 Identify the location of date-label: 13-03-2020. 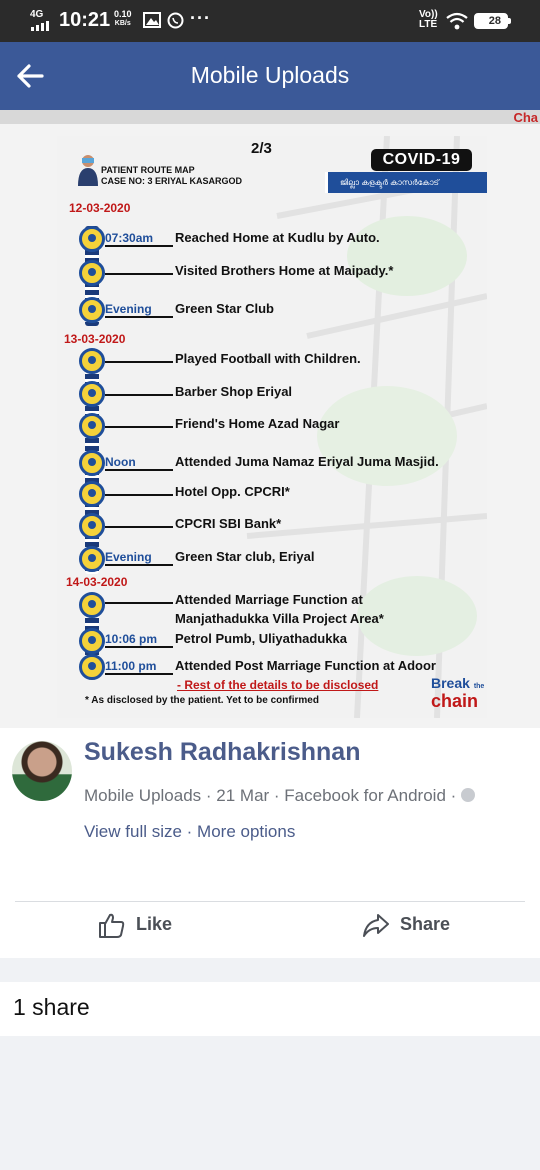
(95, 339).